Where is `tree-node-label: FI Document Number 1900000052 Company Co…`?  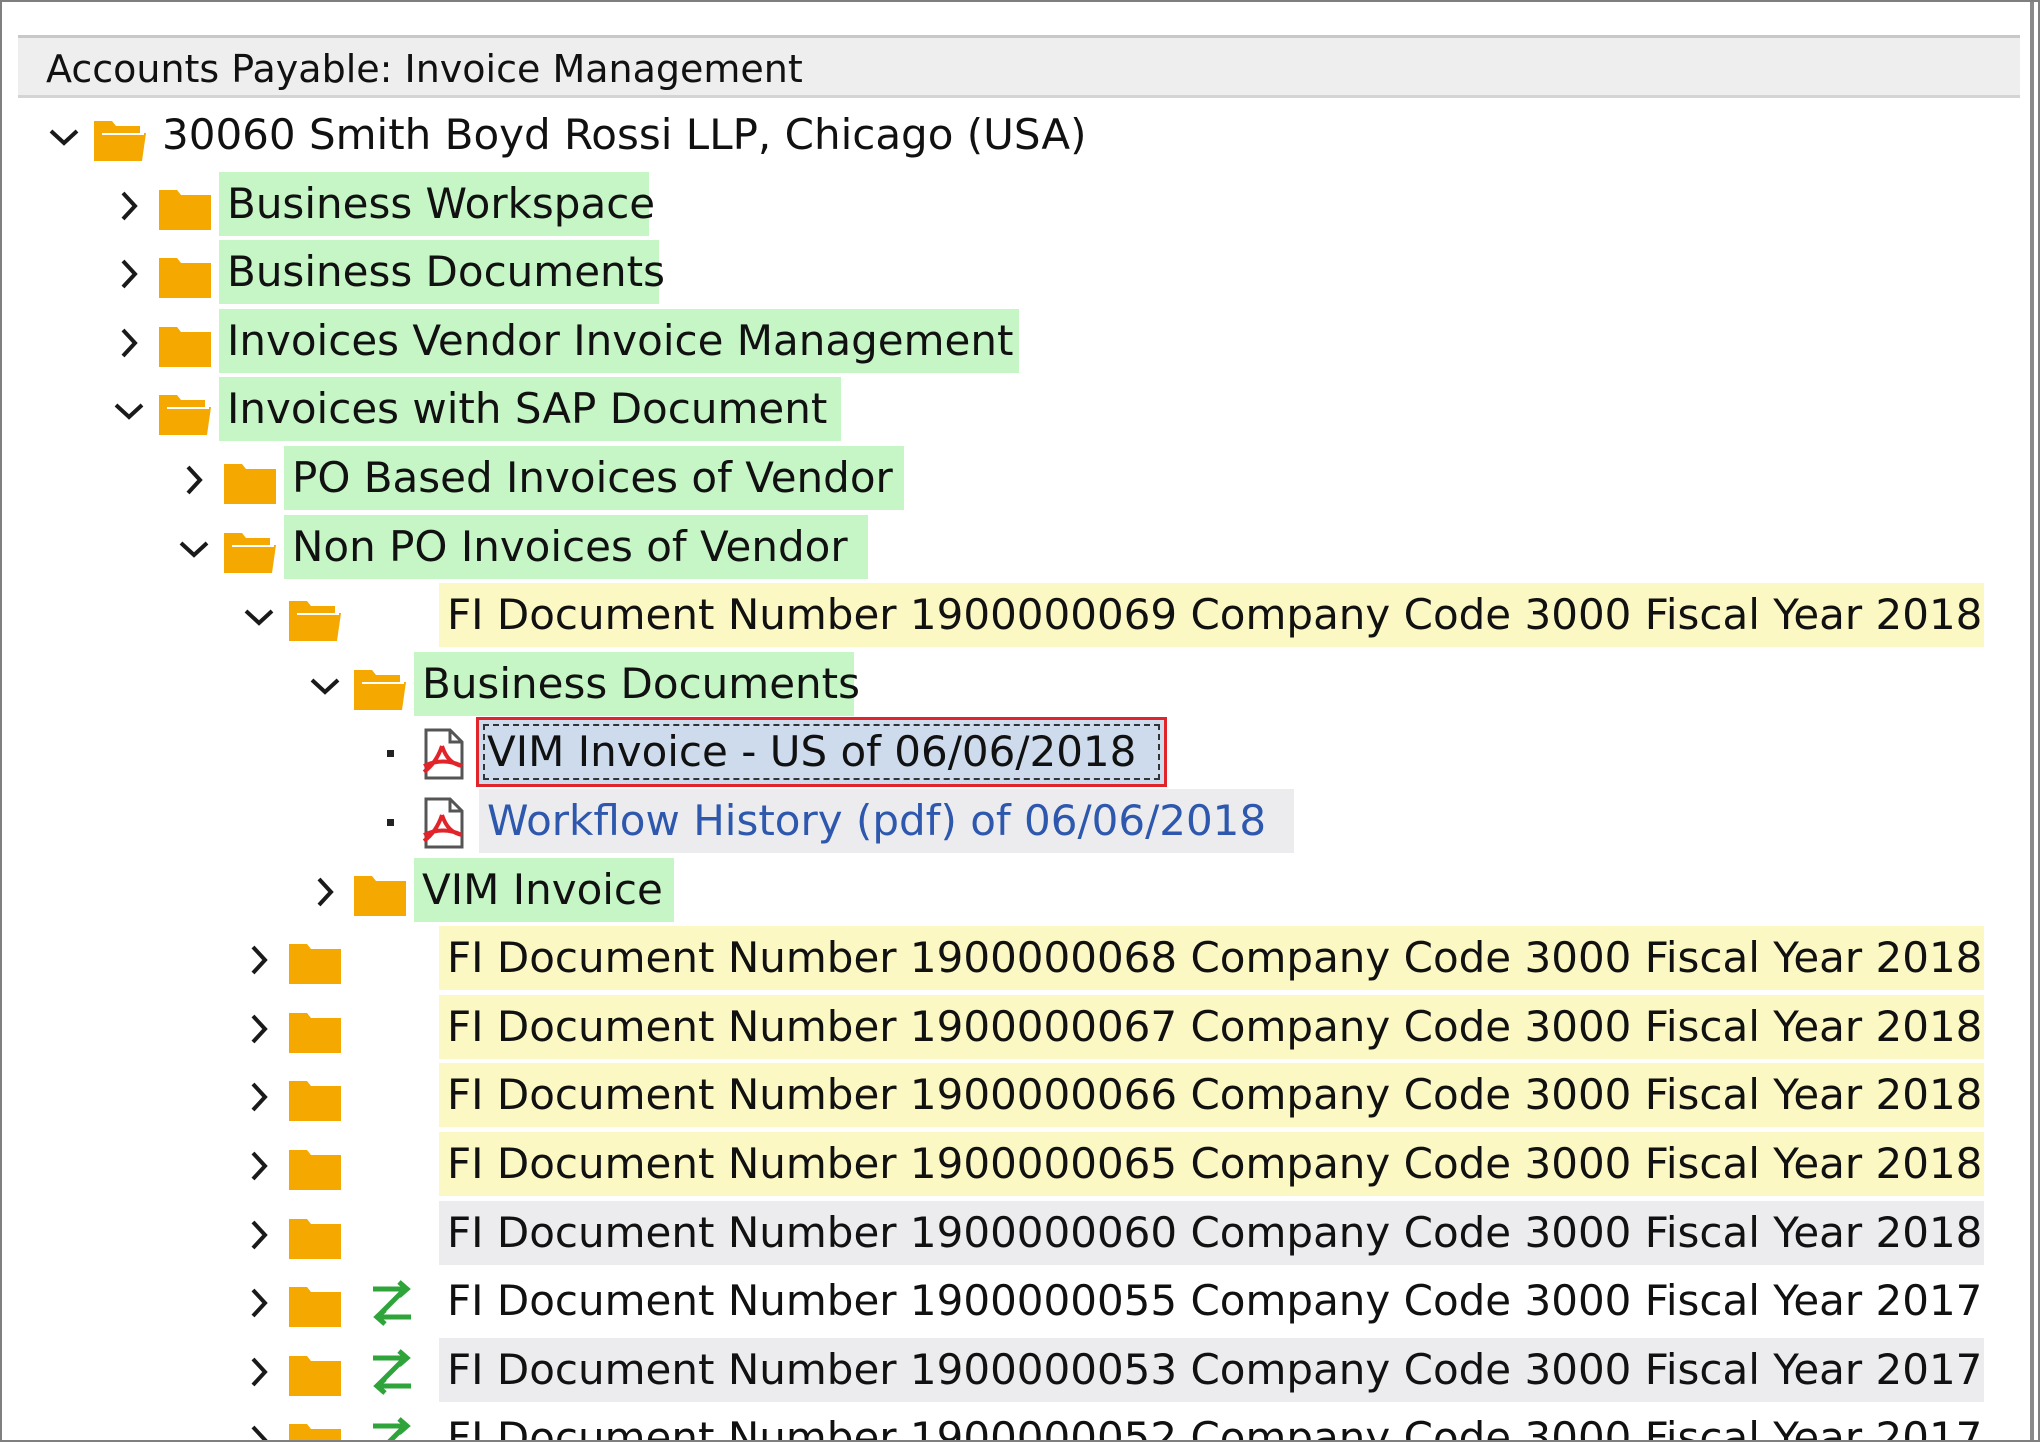 tree-node-label: FI Document Number 1900000052 Company Co… is located at coordinates (1215, 1427).